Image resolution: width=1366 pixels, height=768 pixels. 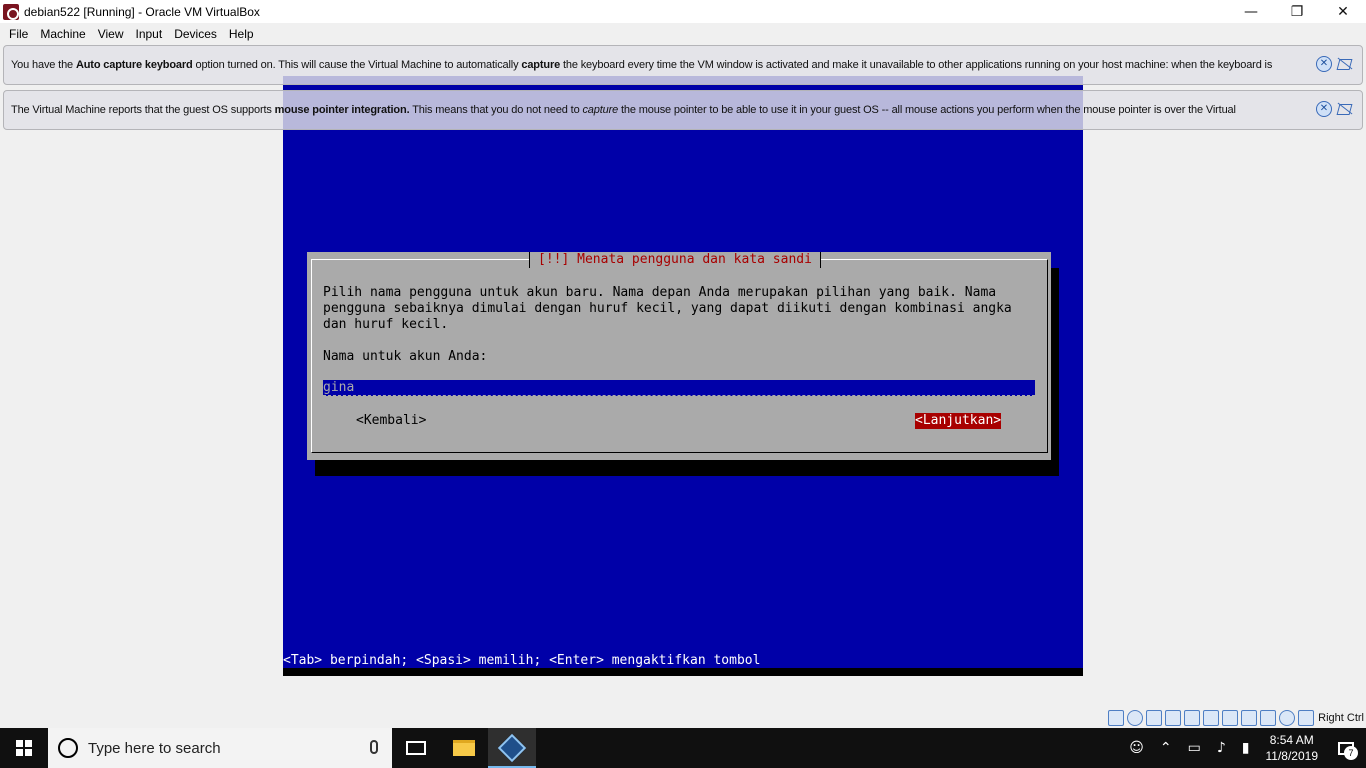 What do you see at coordinates (68, 748) in the screenshot?
I see `cortana-icon` at bounding box center [68, 748].